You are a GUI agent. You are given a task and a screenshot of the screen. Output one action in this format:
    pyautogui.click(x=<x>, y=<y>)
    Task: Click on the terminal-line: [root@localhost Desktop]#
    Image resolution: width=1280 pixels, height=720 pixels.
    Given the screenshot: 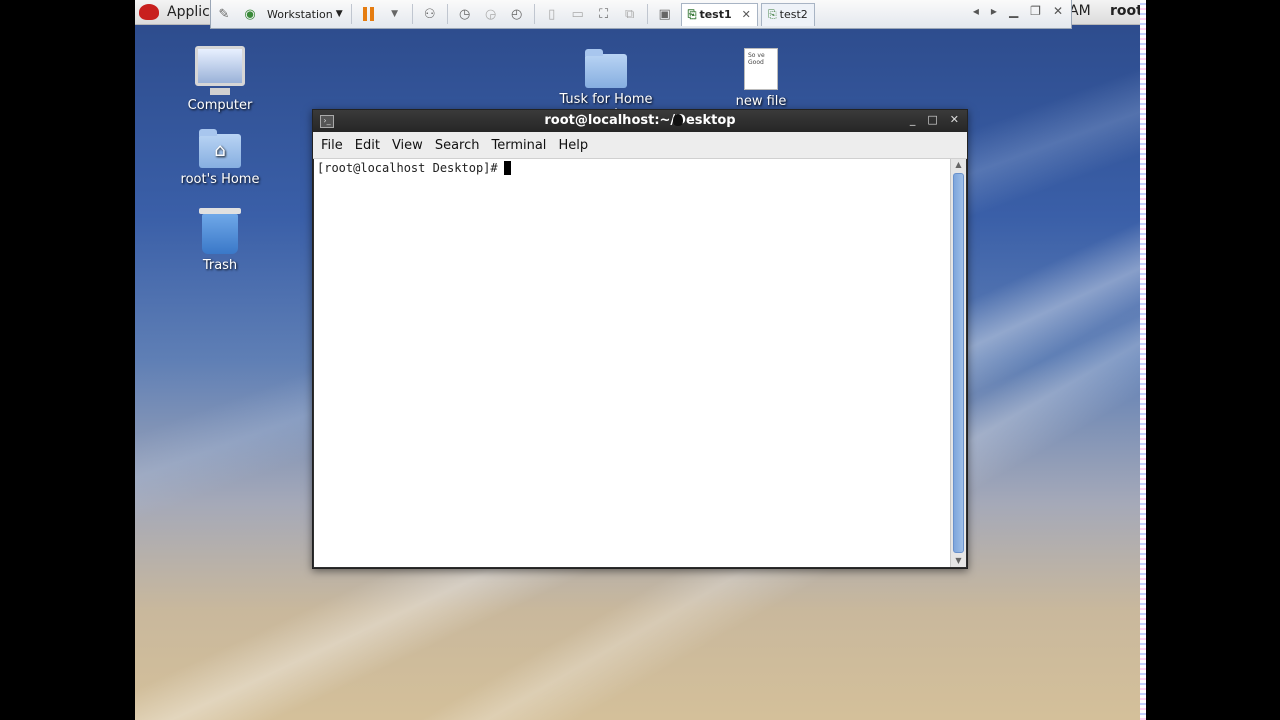 What is the action you would take?
    pyautogui.click(x=632, y=168)
    